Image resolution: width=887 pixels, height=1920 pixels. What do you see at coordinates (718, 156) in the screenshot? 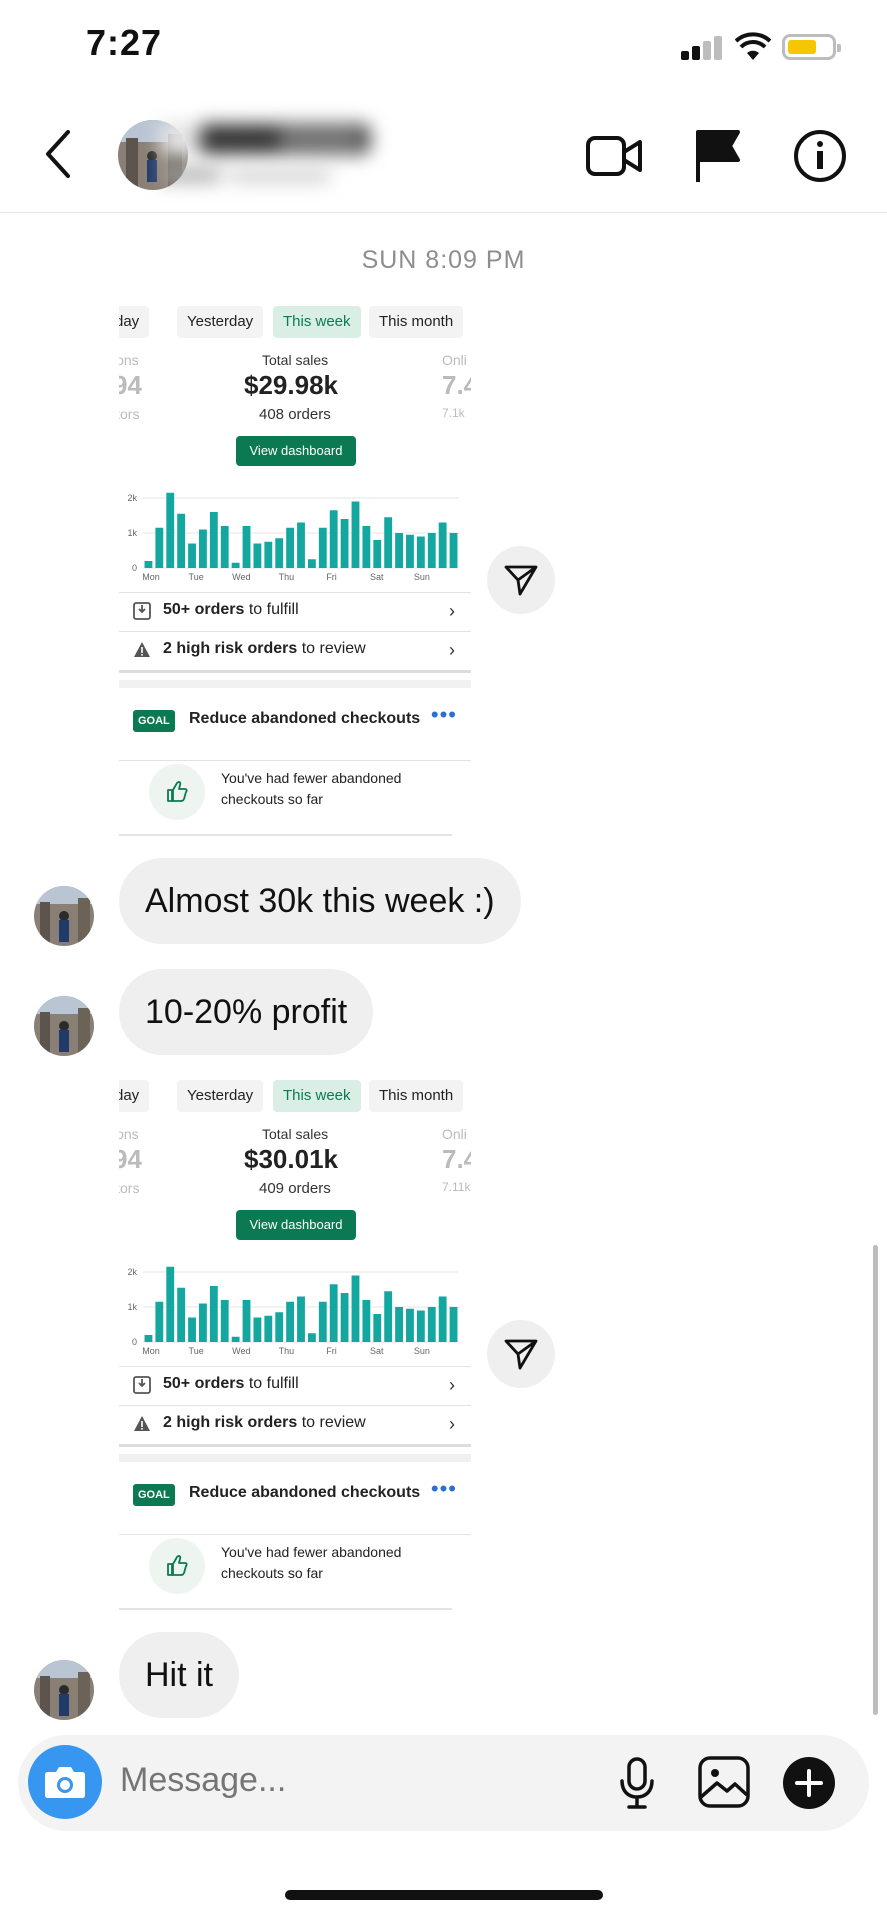
I see `flag-icon` at bounding box center [718, 156].